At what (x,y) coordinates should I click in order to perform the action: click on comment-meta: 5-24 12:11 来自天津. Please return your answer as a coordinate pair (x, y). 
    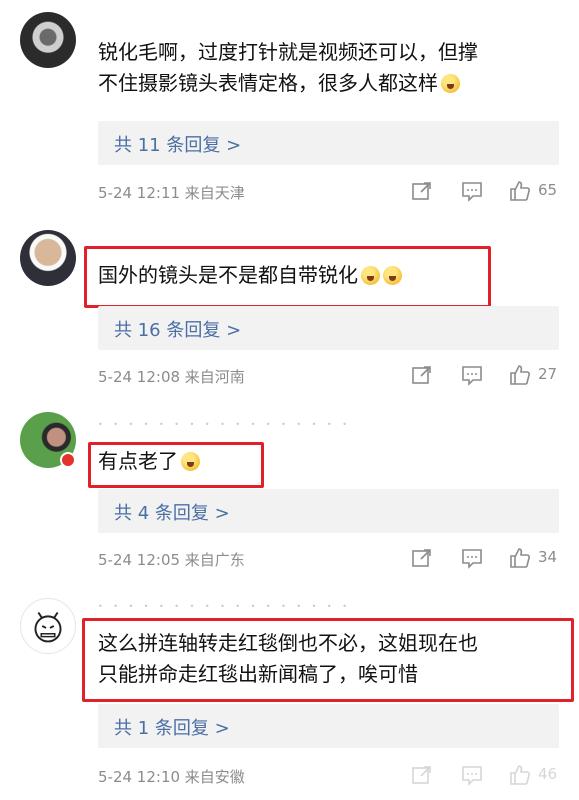
    Looking at the image, I should click on (171, 193).